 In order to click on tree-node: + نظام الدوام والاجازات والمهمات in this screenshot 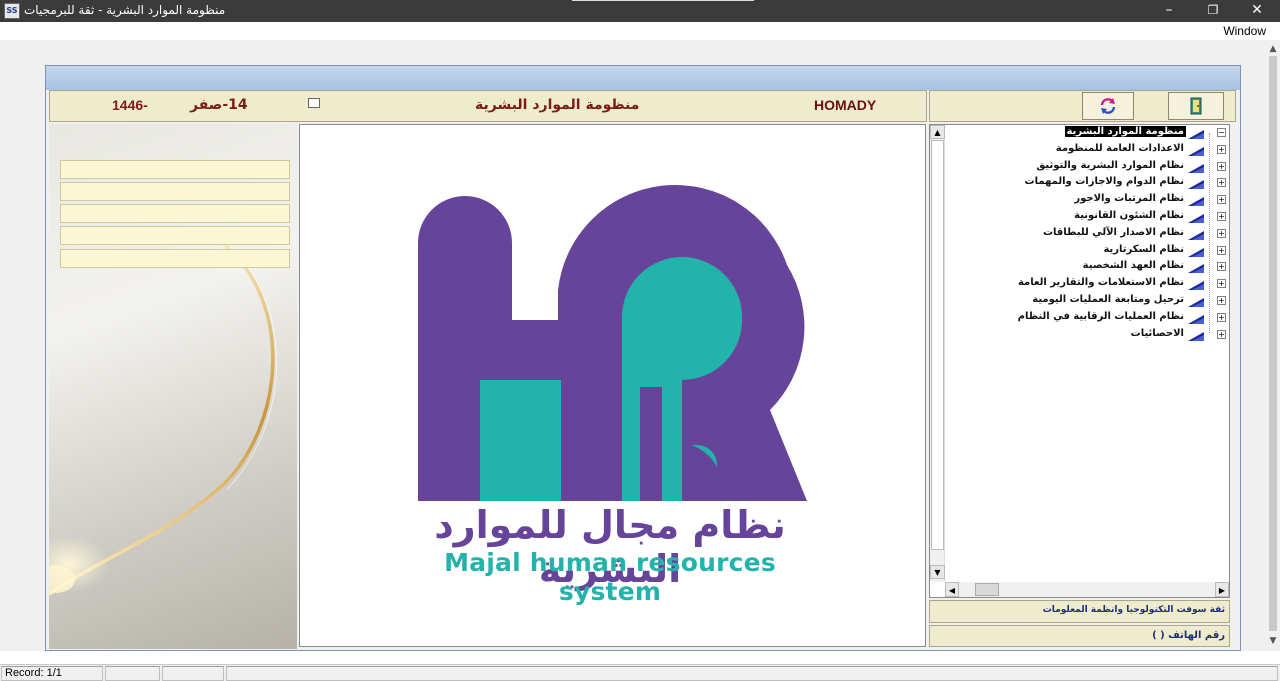, I will do `click(1089, 183)`.